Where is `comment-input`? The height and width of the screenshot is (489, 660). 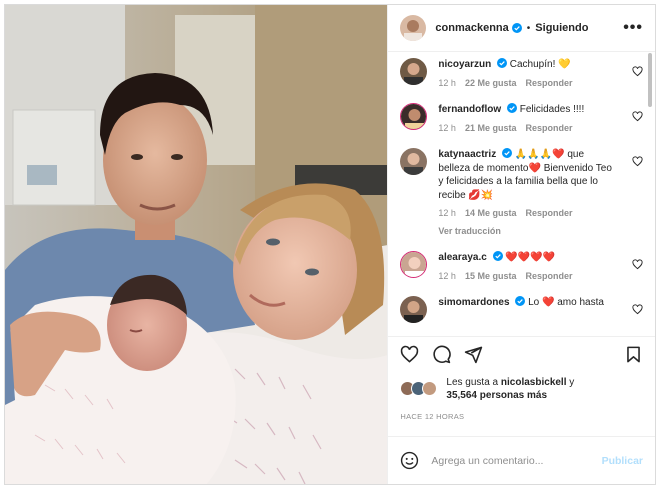 comment-input is located at coordinates (516, 460).